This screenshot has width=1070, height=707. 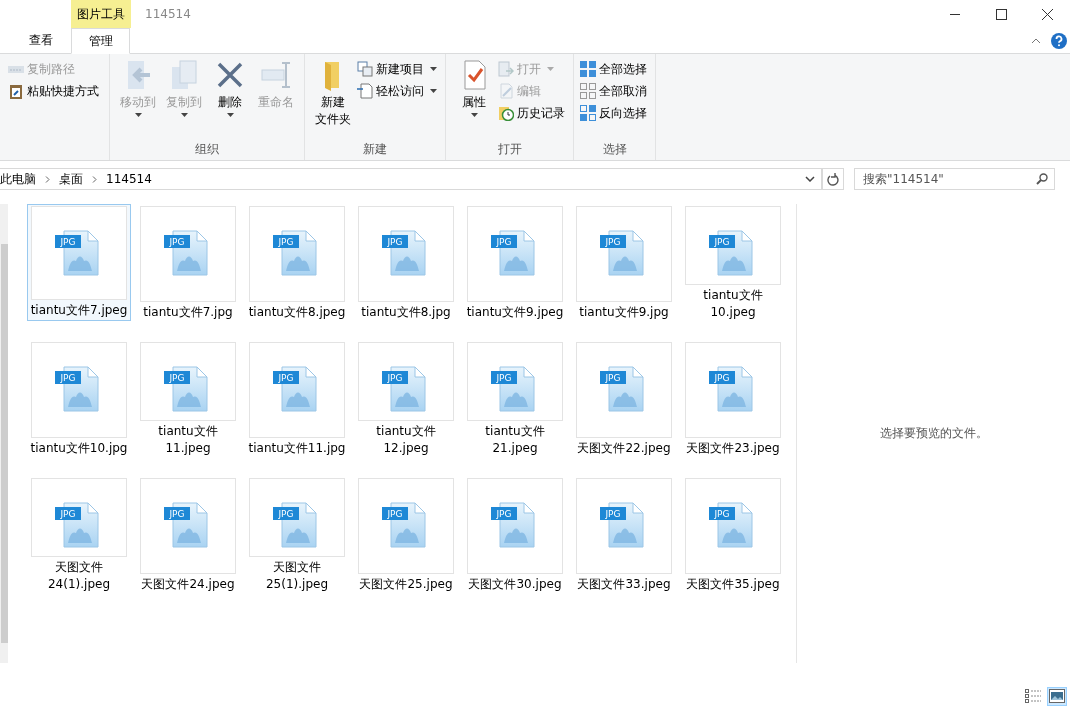 What do you see at coordinates (532, 113) in the screenshot?
I see `ribbon-button: 历史记录` at bounding box center [532, 113].